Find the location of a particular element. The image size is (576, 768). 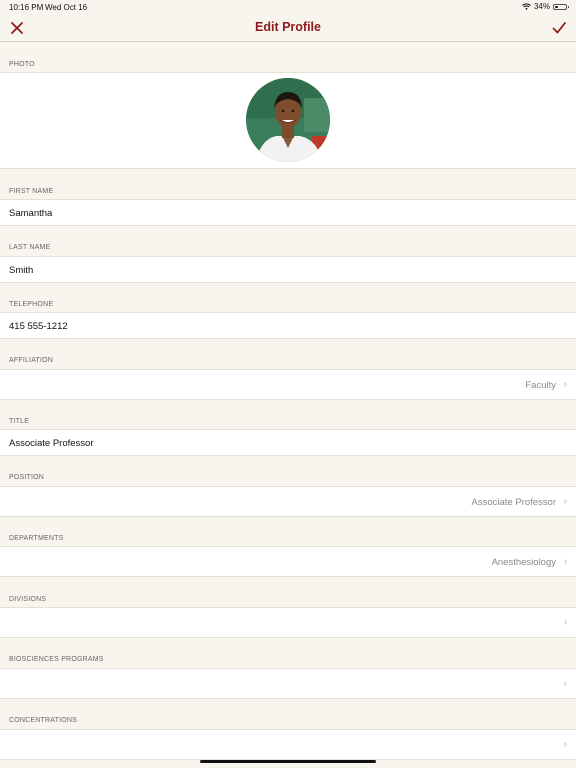

position-header: POSITION is located at coordinates (27, 477).